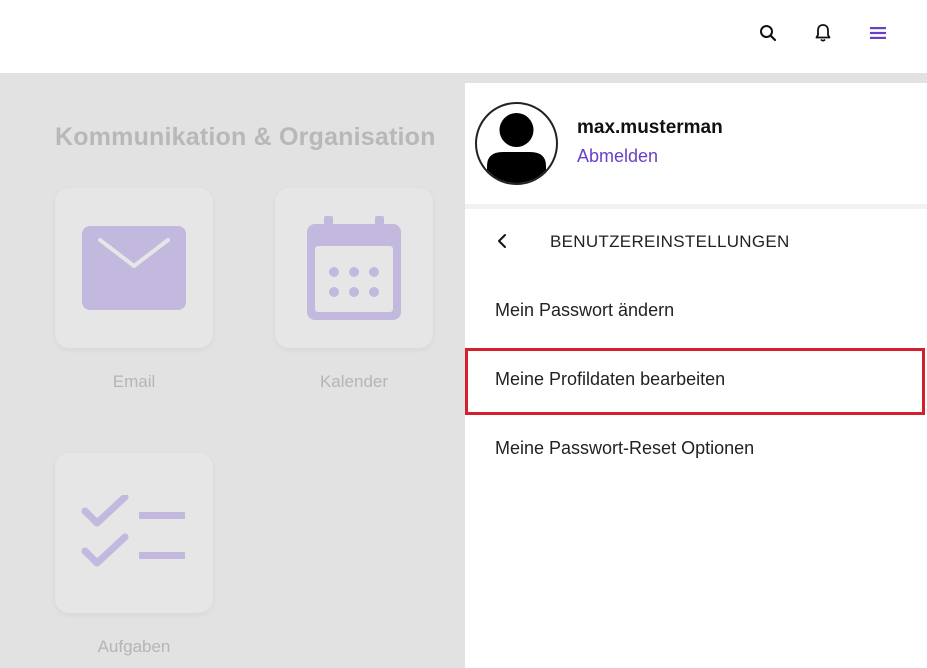 The width and height of the screenshot is (927, 668). I want to click on menu-item-label: Mein Passwort ändern, so click(585, 310).